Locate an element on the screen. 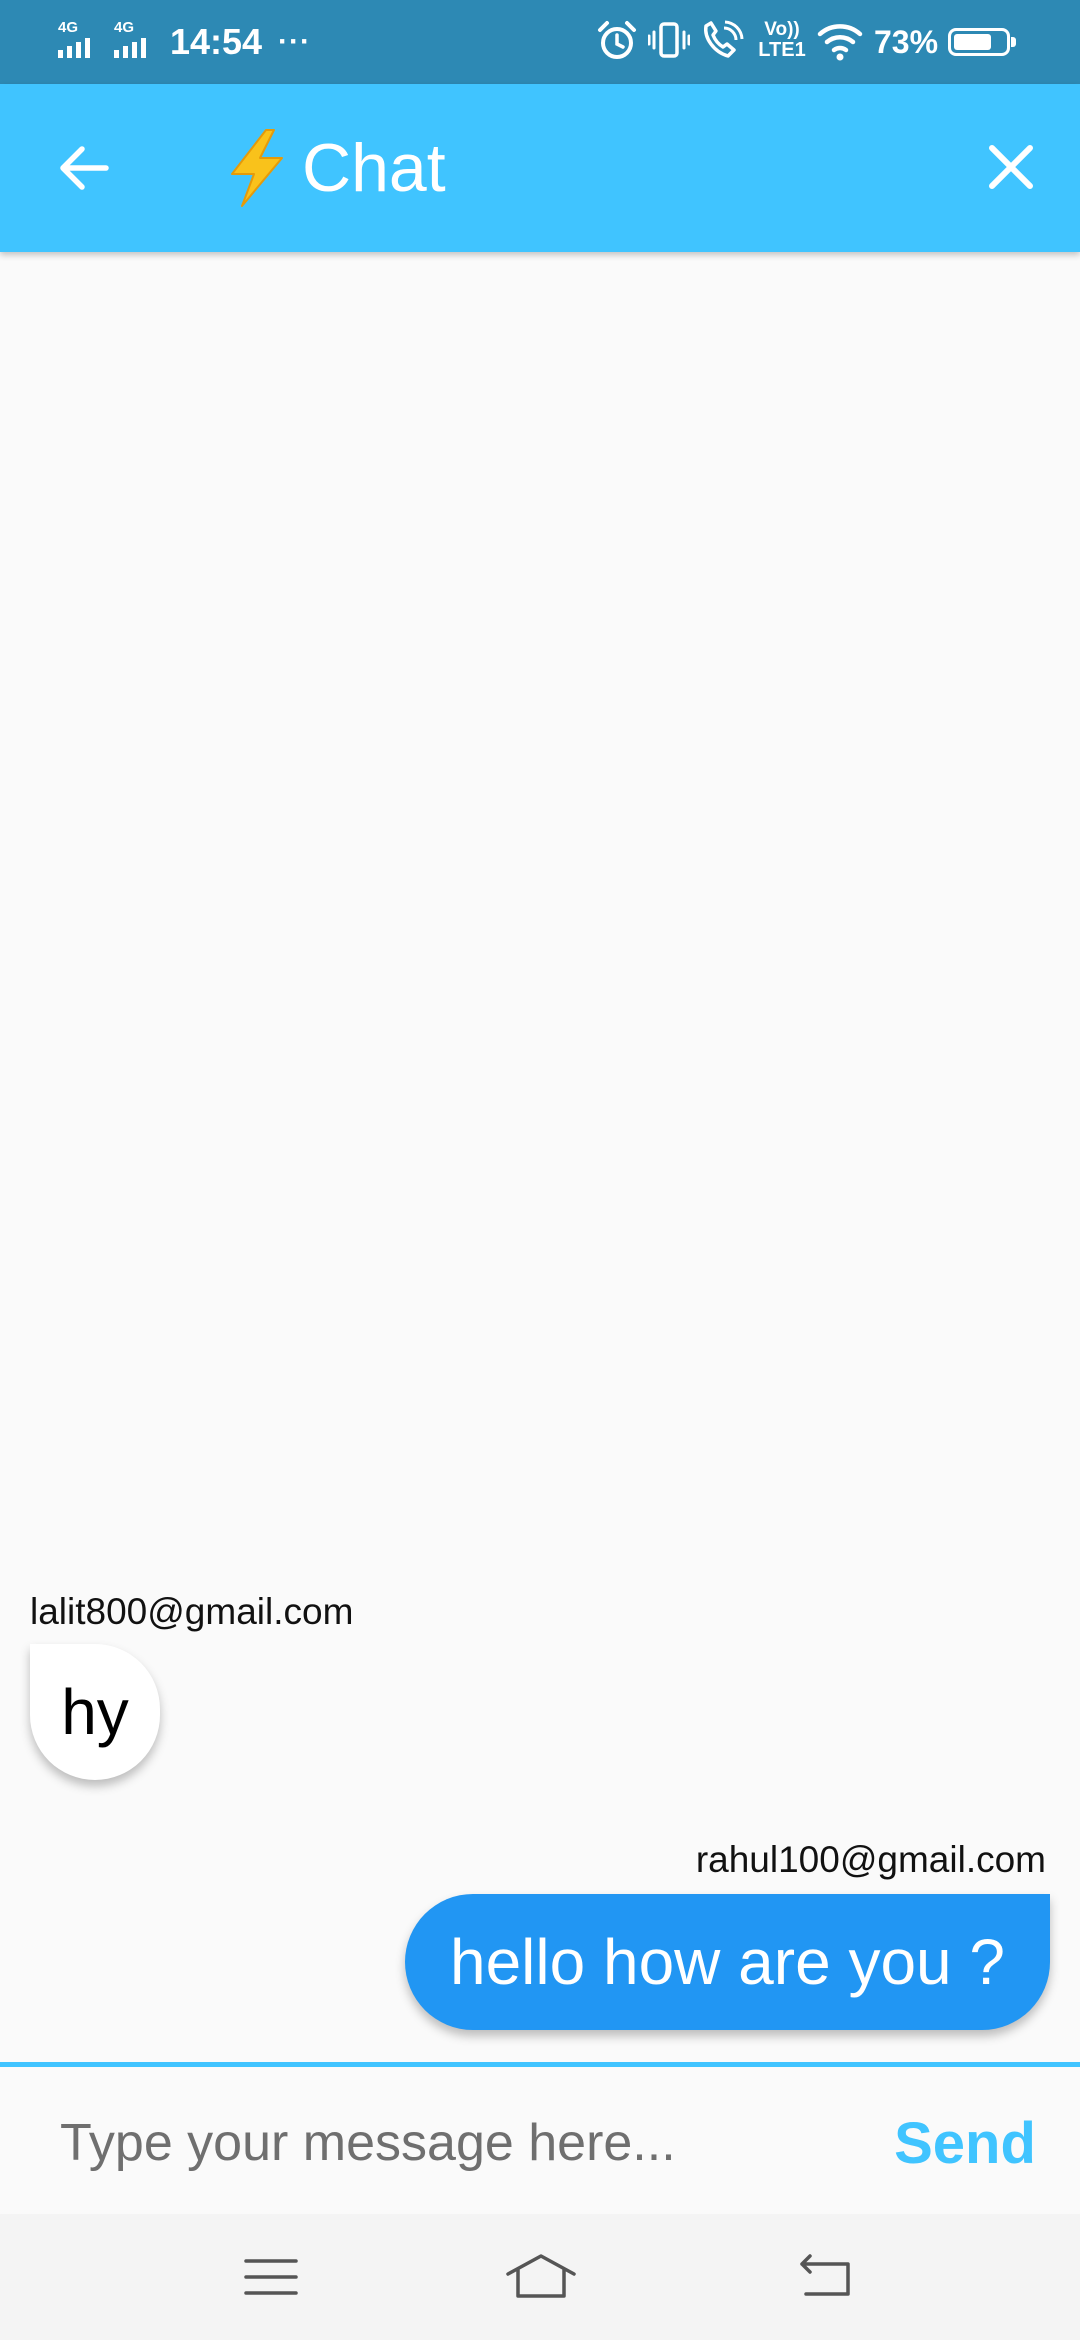 Image resolution: width=1080 pixels, height=2340 pixels. wifi-icon is located at coordinates (840, 42).